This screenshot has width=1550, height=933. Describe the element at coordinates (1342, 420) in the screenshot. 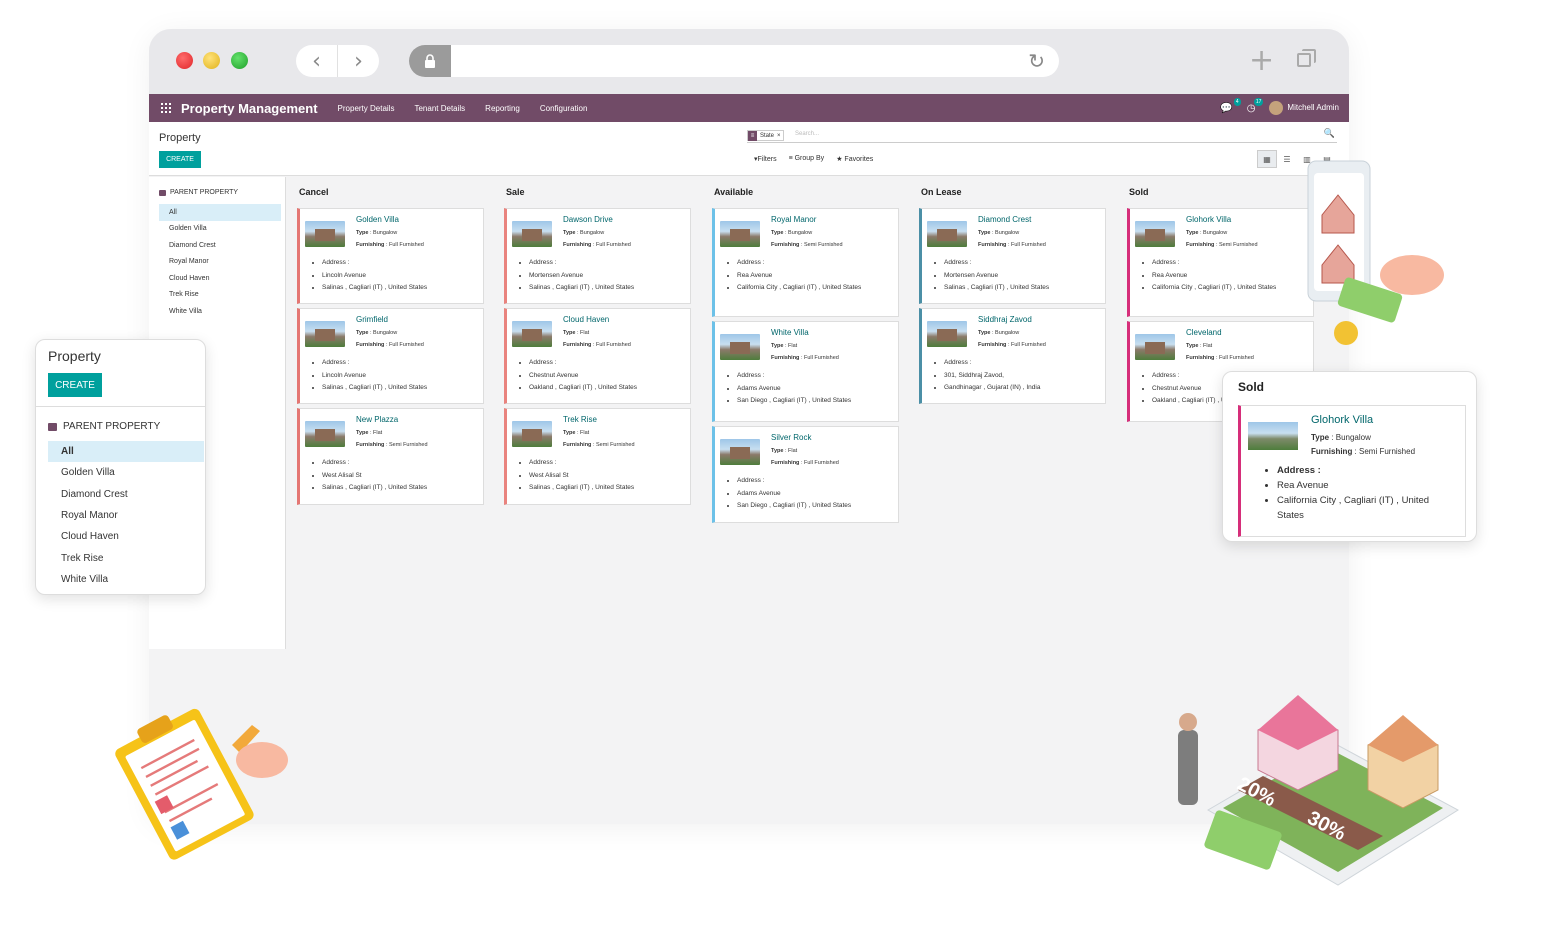

I see `zoom-card-title: Glohork Villa` at that location.